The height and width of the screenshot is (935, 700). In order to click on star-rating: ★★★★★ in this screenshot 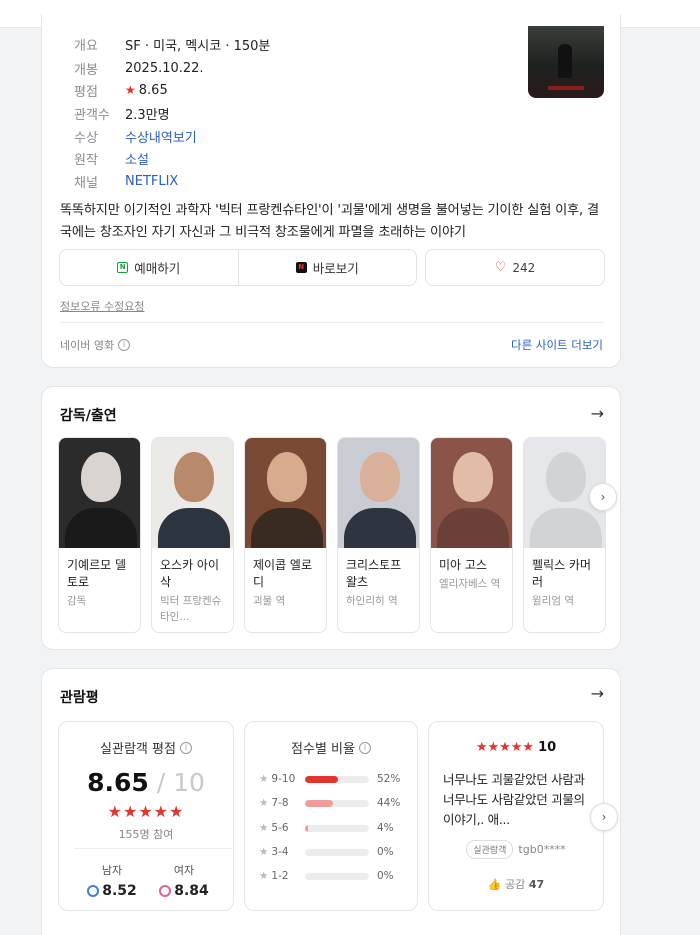, I will do `click(146, 811)`.